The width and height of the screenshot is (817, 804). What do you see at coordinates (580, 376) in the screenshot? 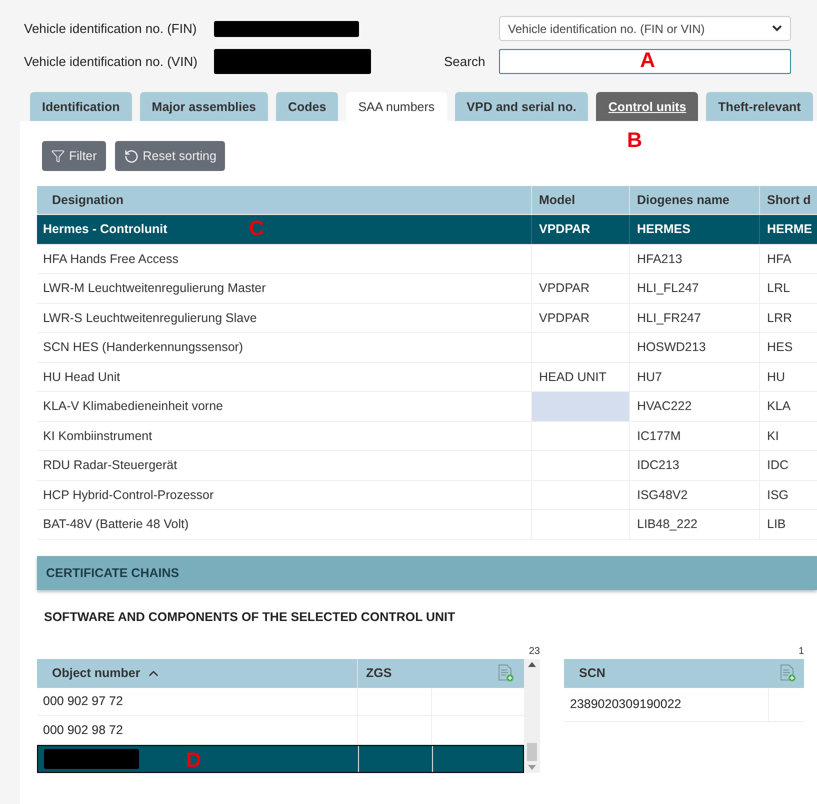
I see `table-cell: HEAD UNIT` at bounding box center [580, 376].